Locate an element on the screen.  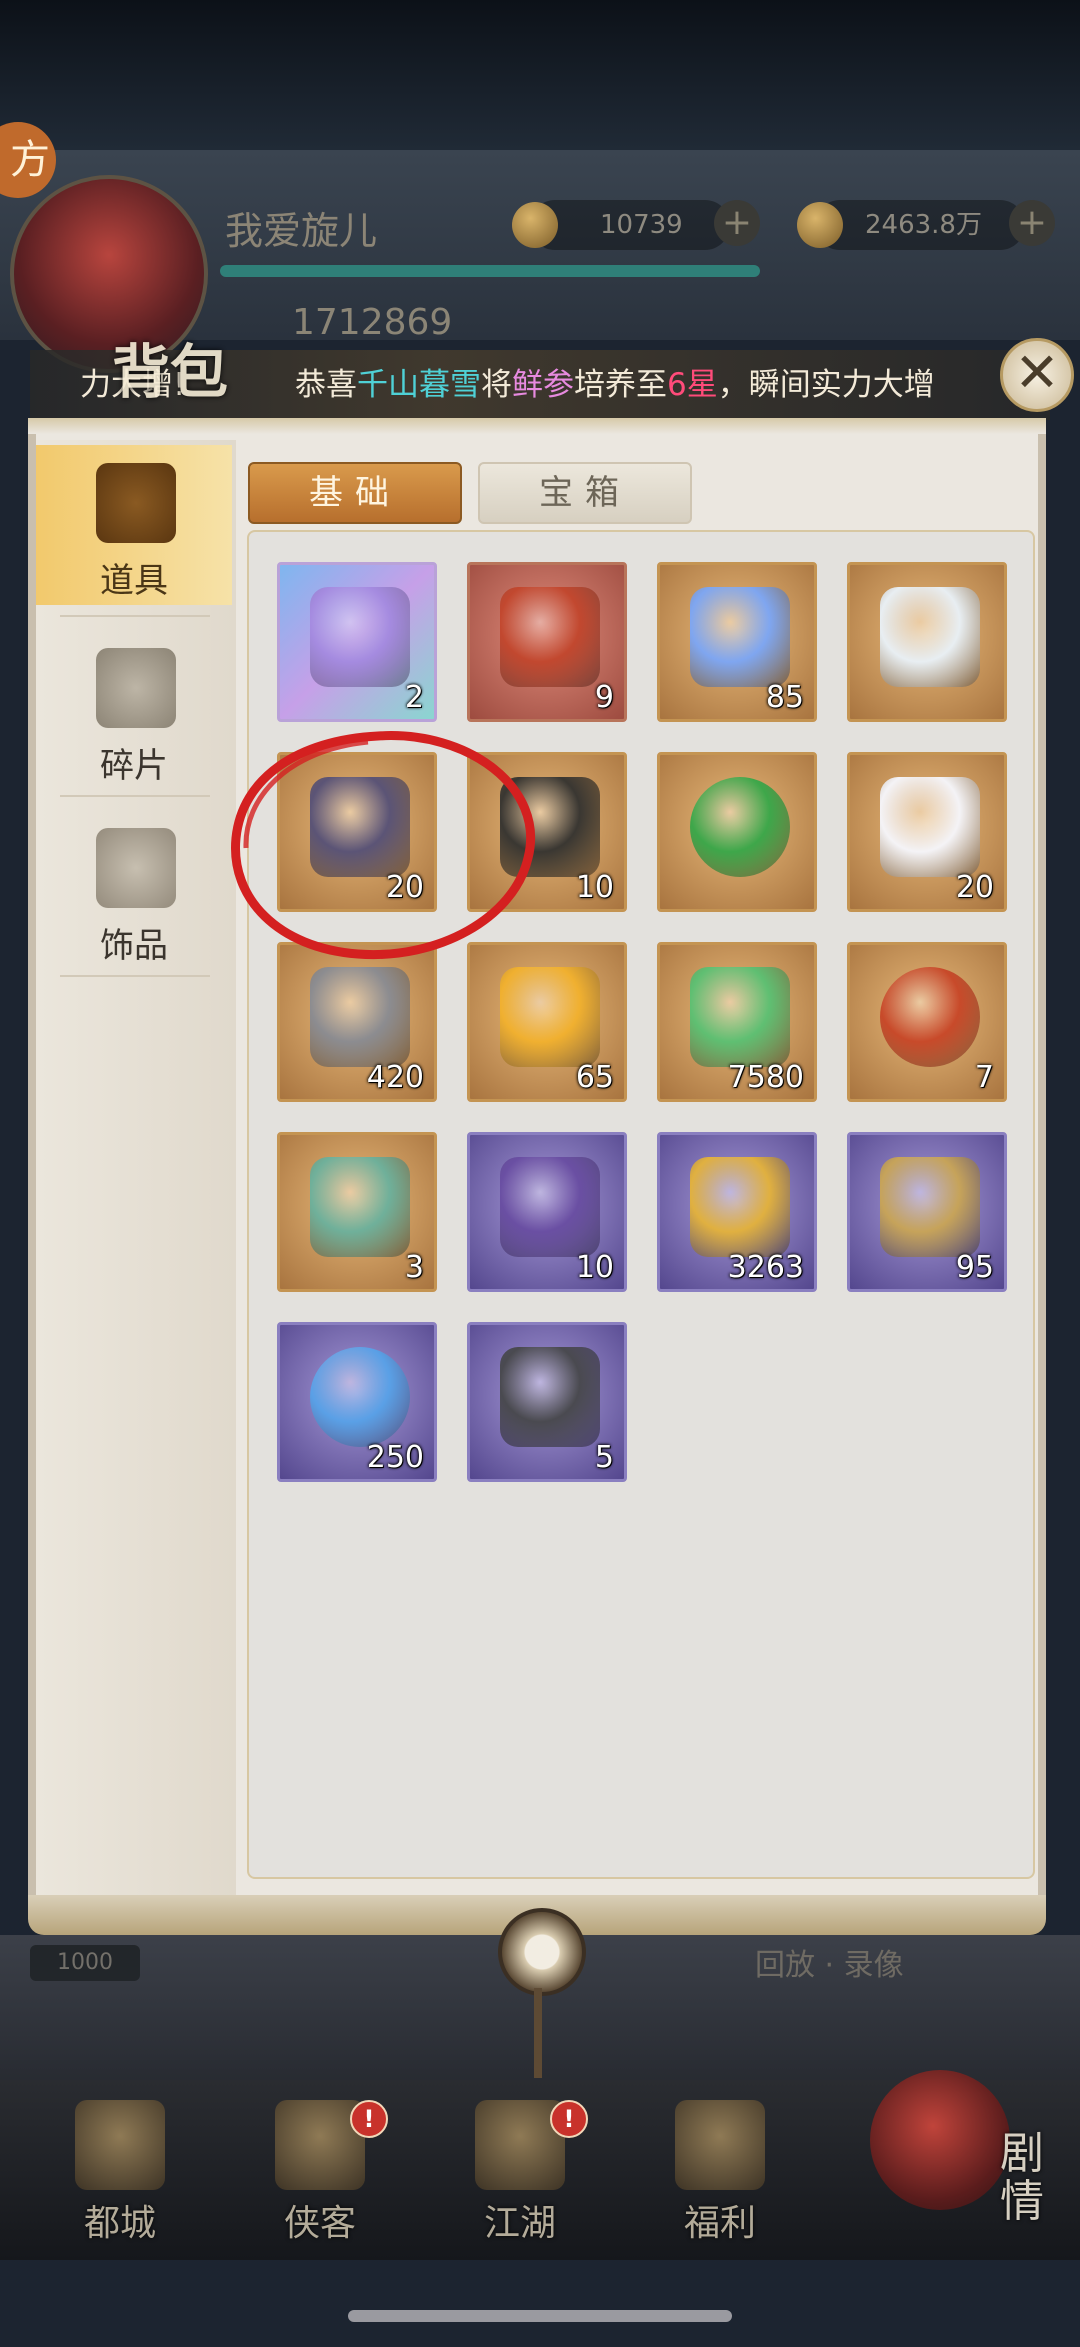
twisted-rod-icon is located at coordinates (360, 1017).